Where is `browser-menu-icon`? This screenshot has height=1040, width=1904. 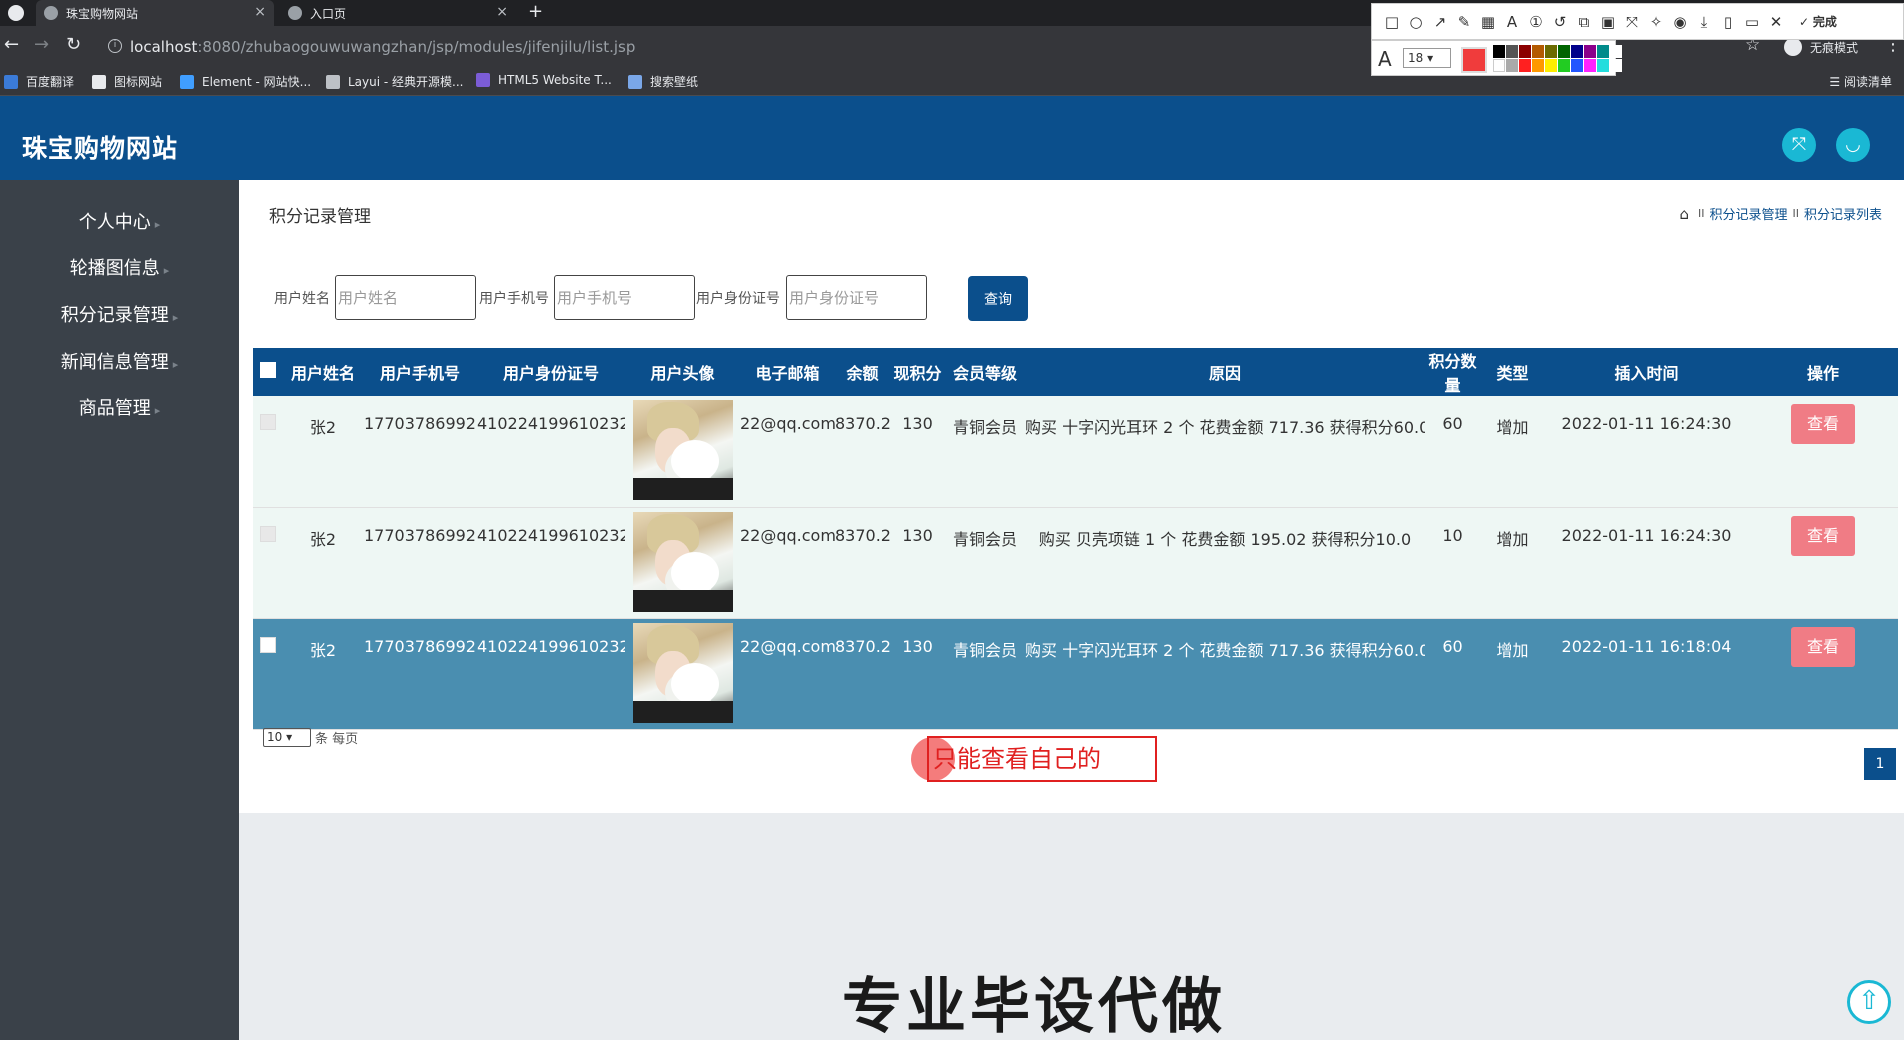 browser-menu-icon is located at coordinates (16, 13).